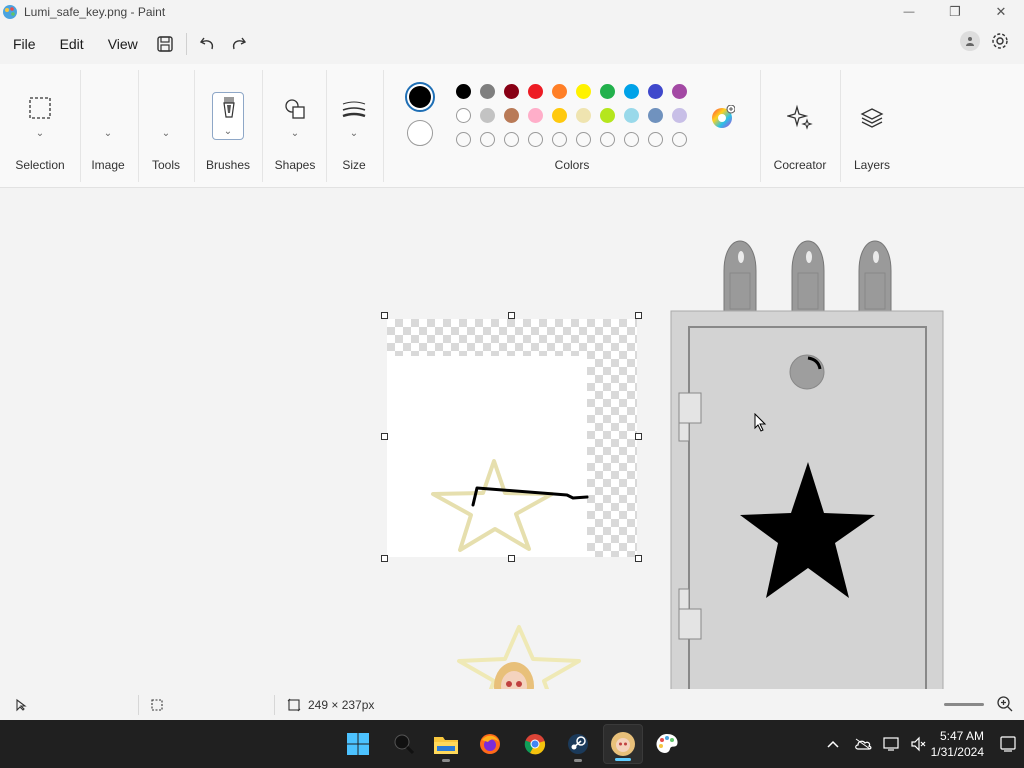  What do you see at coordinates (420, 133) in the screenshot?
I see `secondary-color-swatch` at bounding box center [420, 133].